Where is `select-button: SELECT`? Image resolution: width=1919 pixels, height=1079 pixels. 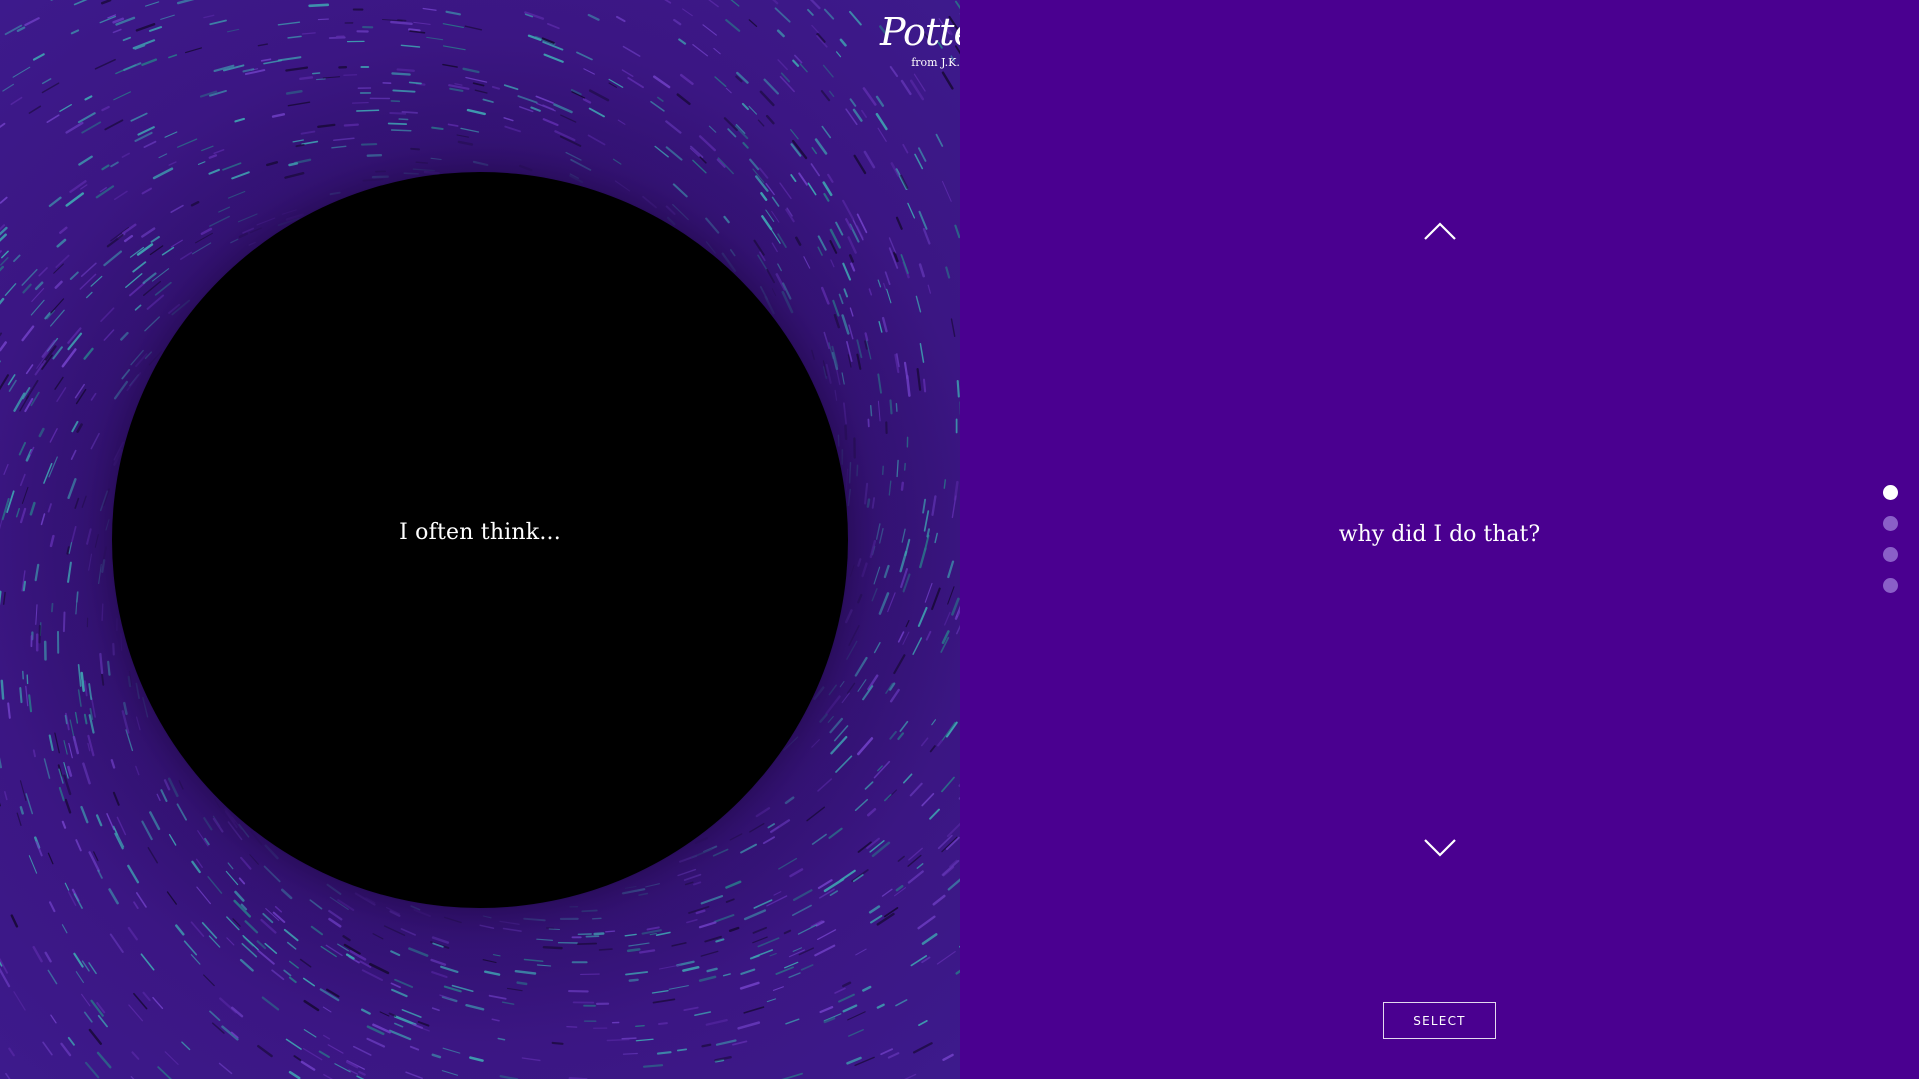 select-button: SELECT is located at coordinates (1439, 1020).